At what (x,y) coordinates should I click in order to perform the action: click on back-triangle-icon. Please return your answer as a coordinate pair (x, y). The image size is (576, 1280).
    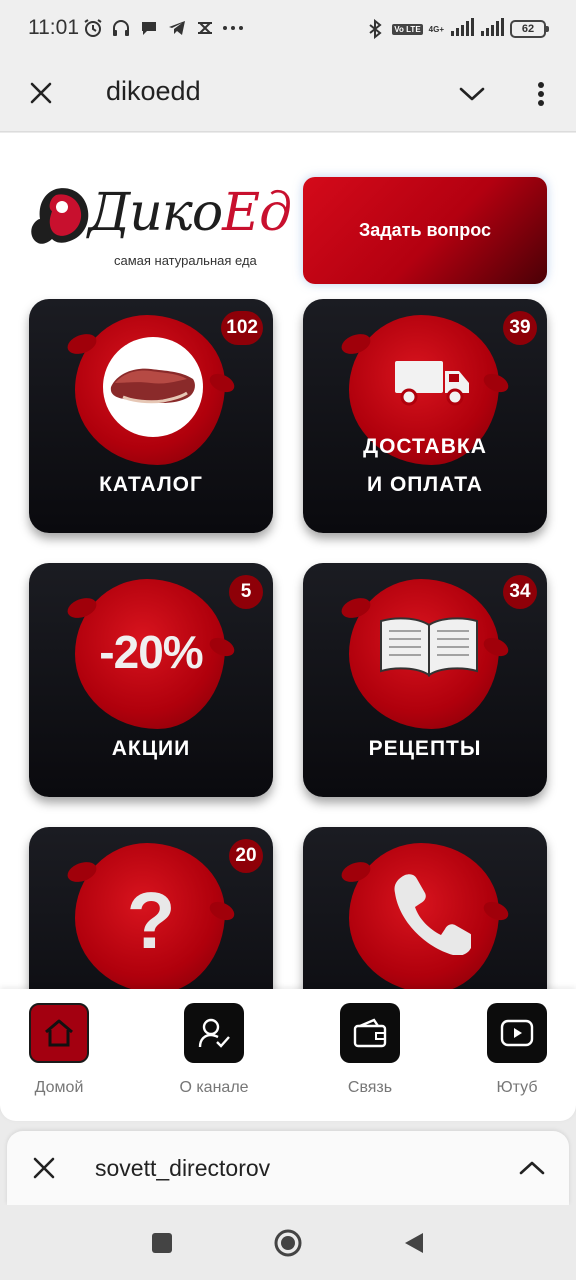
    Looking at the image, I should click on (414, 1243).